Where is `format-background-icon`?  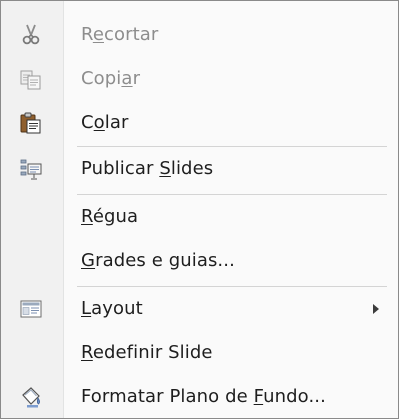 format-background-icon is located at coordinates (31, 397).